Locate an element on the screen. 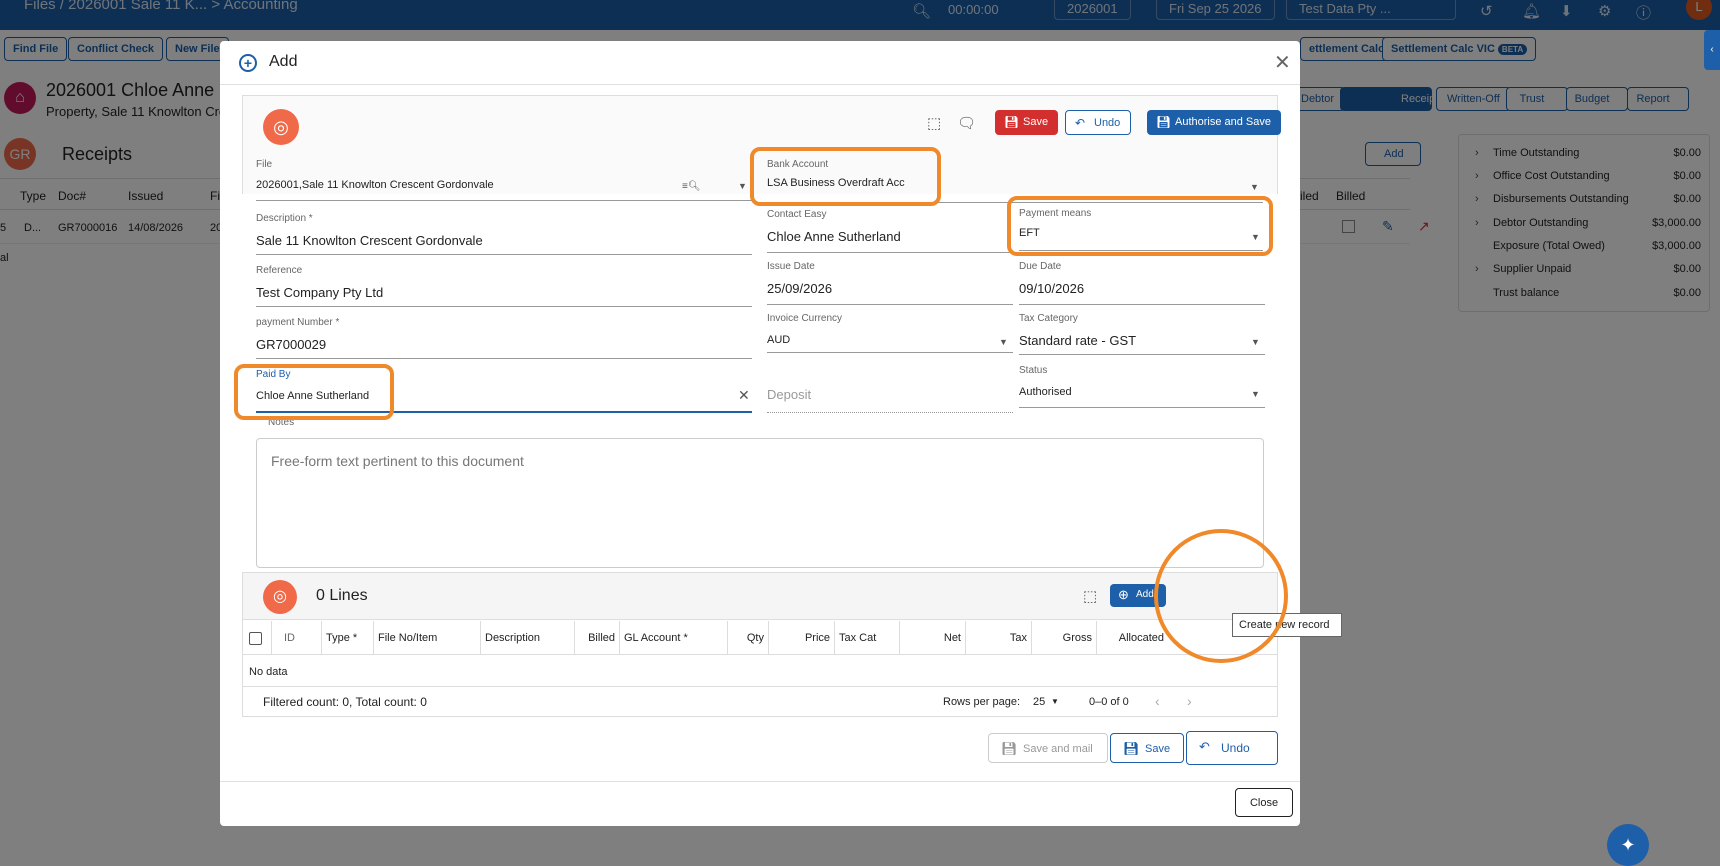 This screenshot has width=1720, height=866. col-tax: Tax is located at coordinates (998, 638).